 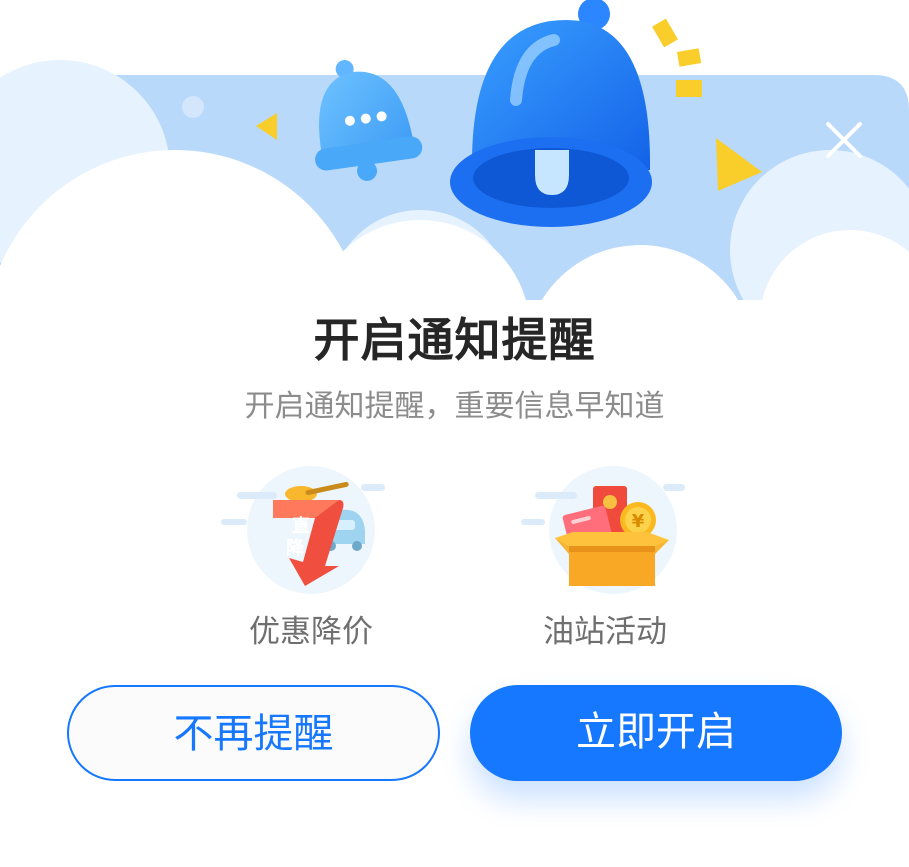 I want to click on feature-price-drop: 直 降 优惠降价, so click(x=351, y=562).